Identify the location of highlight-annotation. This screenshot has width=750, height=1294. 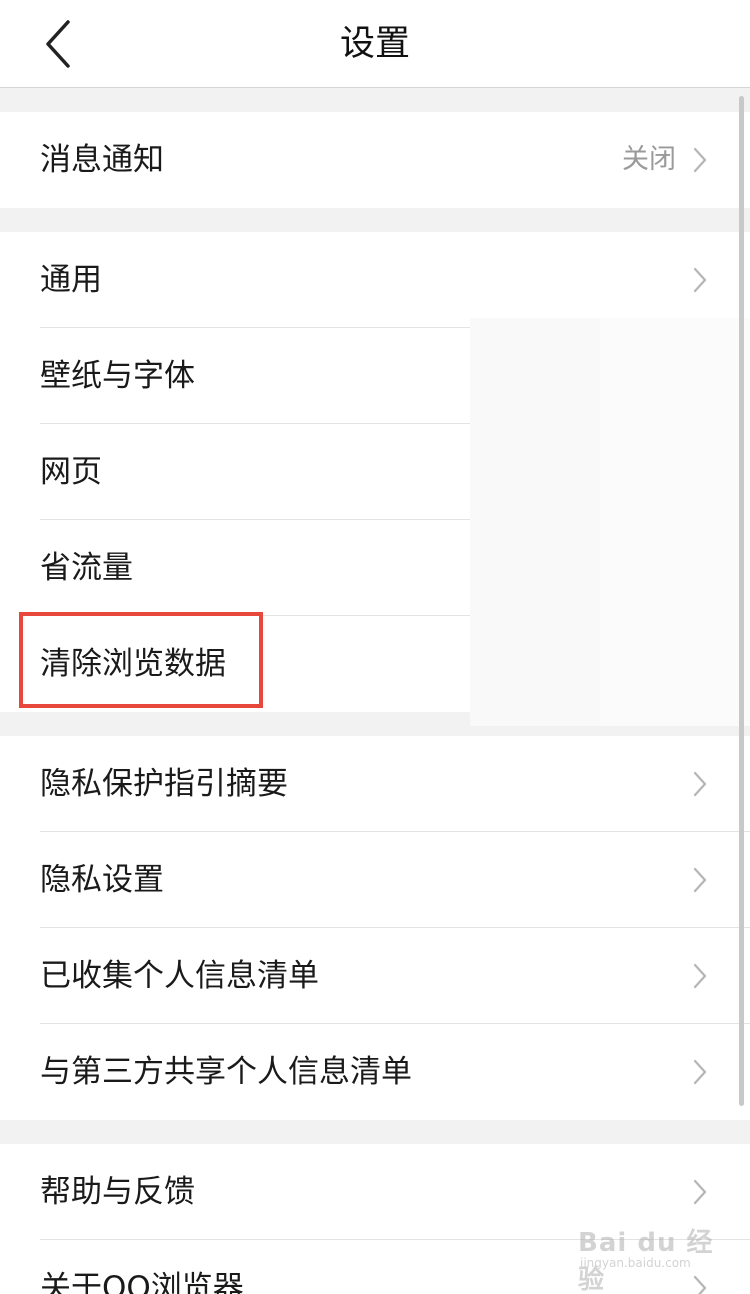
(141, 660).